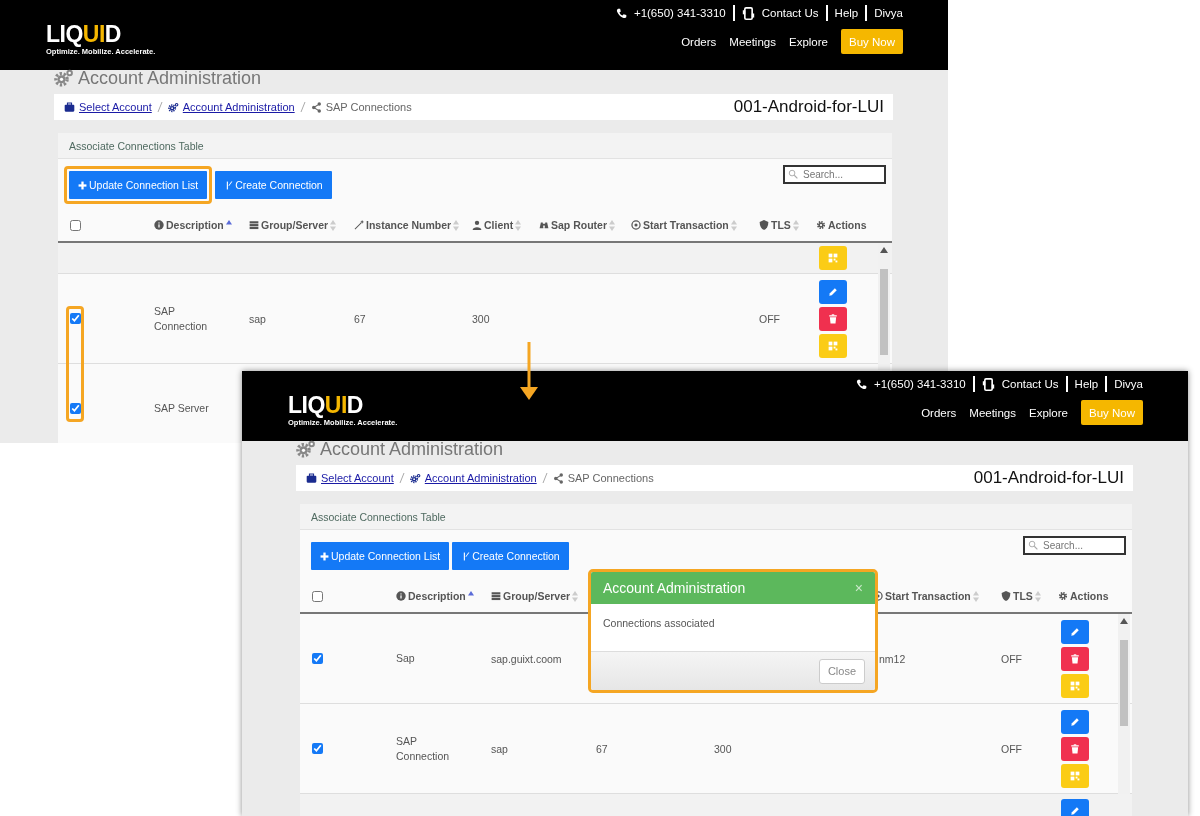 This screenshot has width=1200, height=816. What do you see at coordinates (579, 225) in the screenshot?
I see `column-header: Sap Router` at bounding box center [579, 225].